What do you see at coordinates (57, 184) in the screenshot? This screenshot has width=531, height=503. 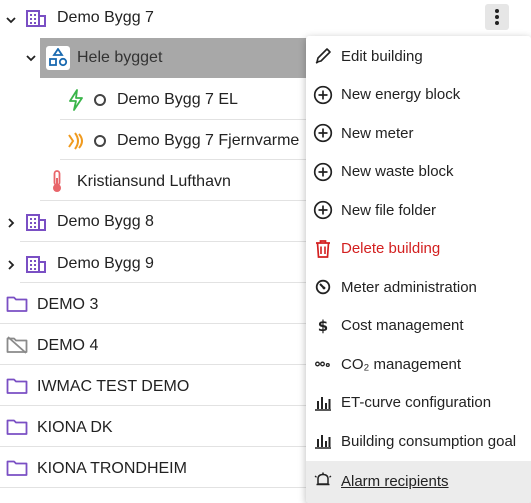 I see `thermometer-icon` at bounding box center [57, 184].